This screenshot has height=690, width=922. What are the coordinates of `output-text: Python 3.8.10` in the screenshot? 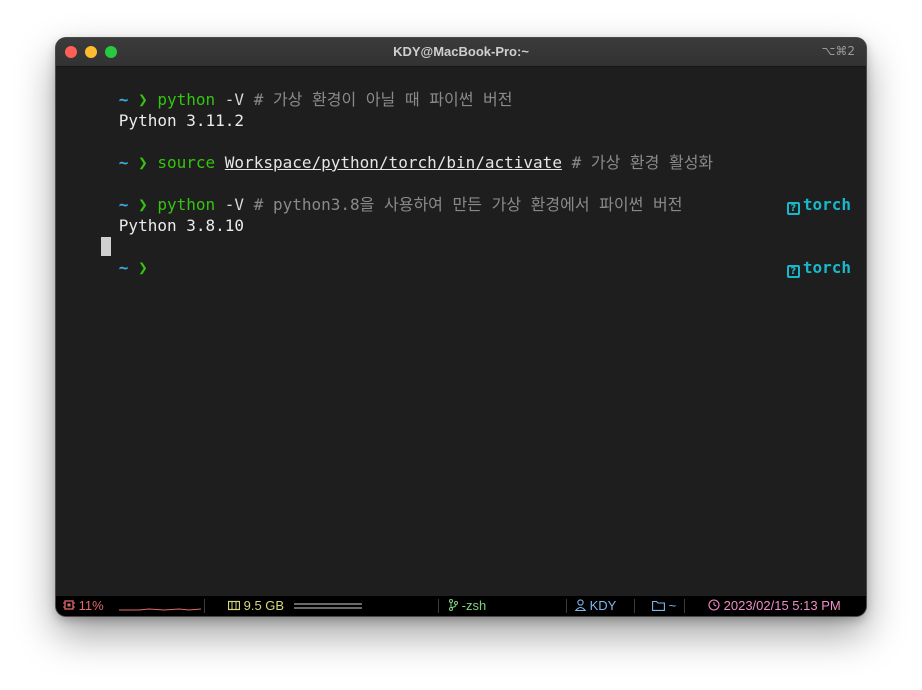 It's located at (181, 225).